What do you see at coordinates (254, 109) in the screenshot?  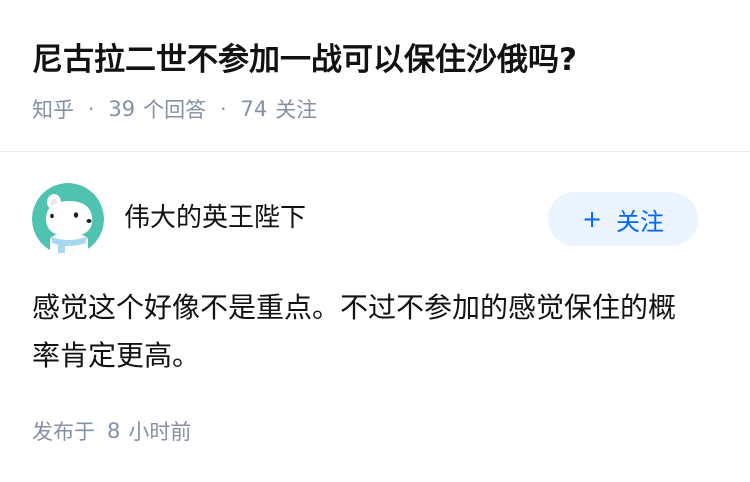 I see `follower-count: 74` at bounding box center [254, 109].